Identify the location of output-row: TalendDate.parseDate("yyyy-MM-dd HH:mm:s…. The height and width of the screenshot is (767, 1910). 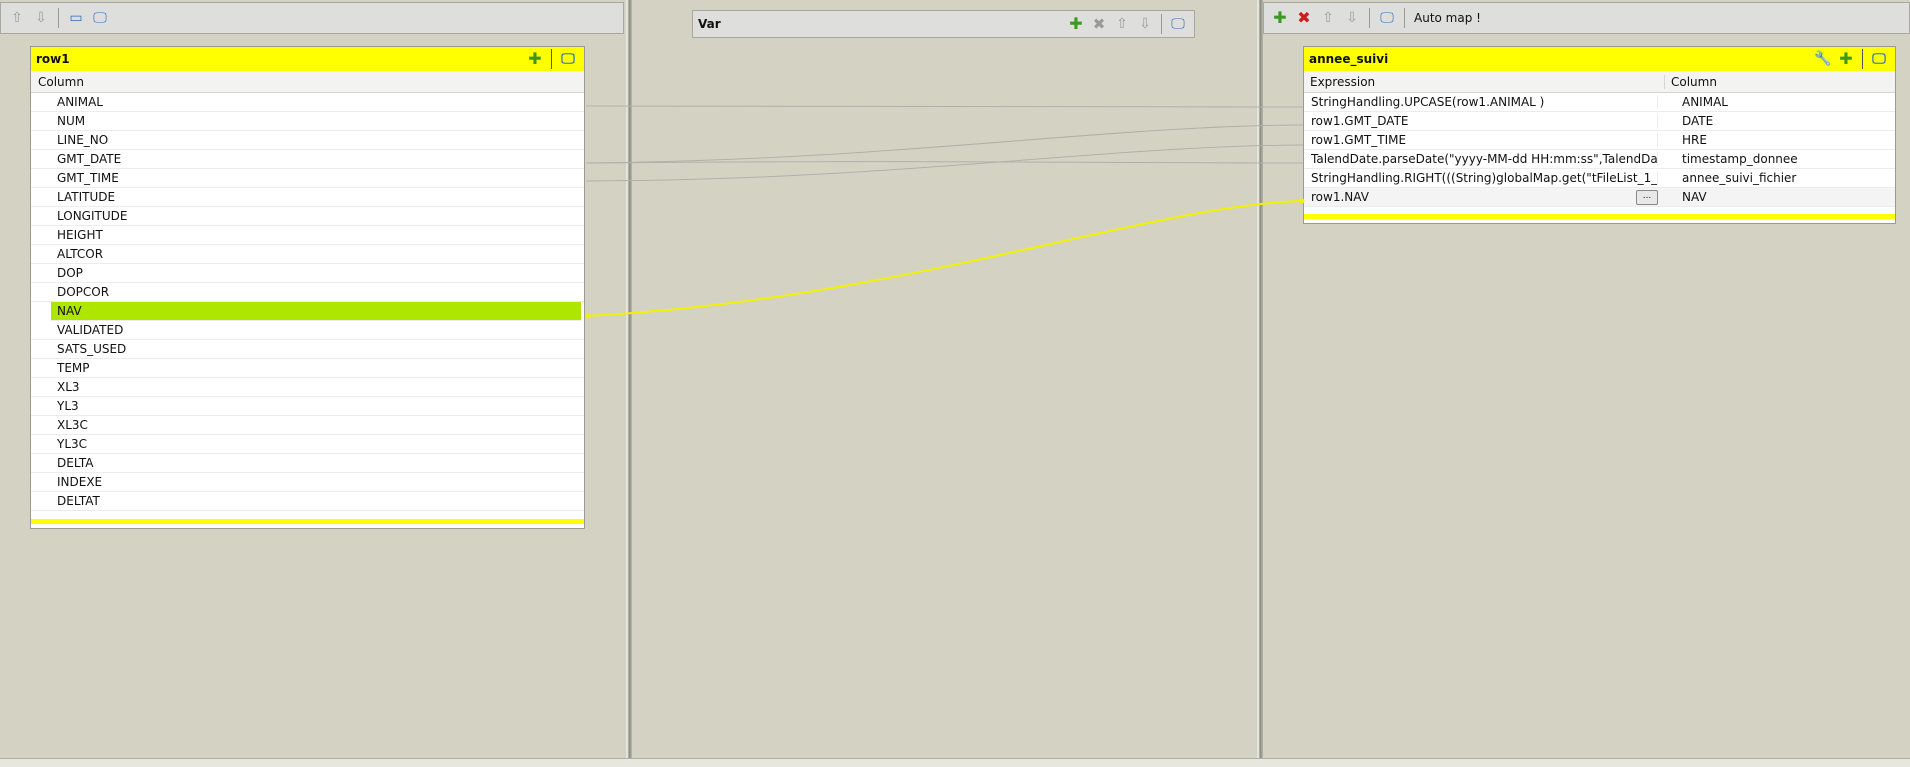
(1599, 159).